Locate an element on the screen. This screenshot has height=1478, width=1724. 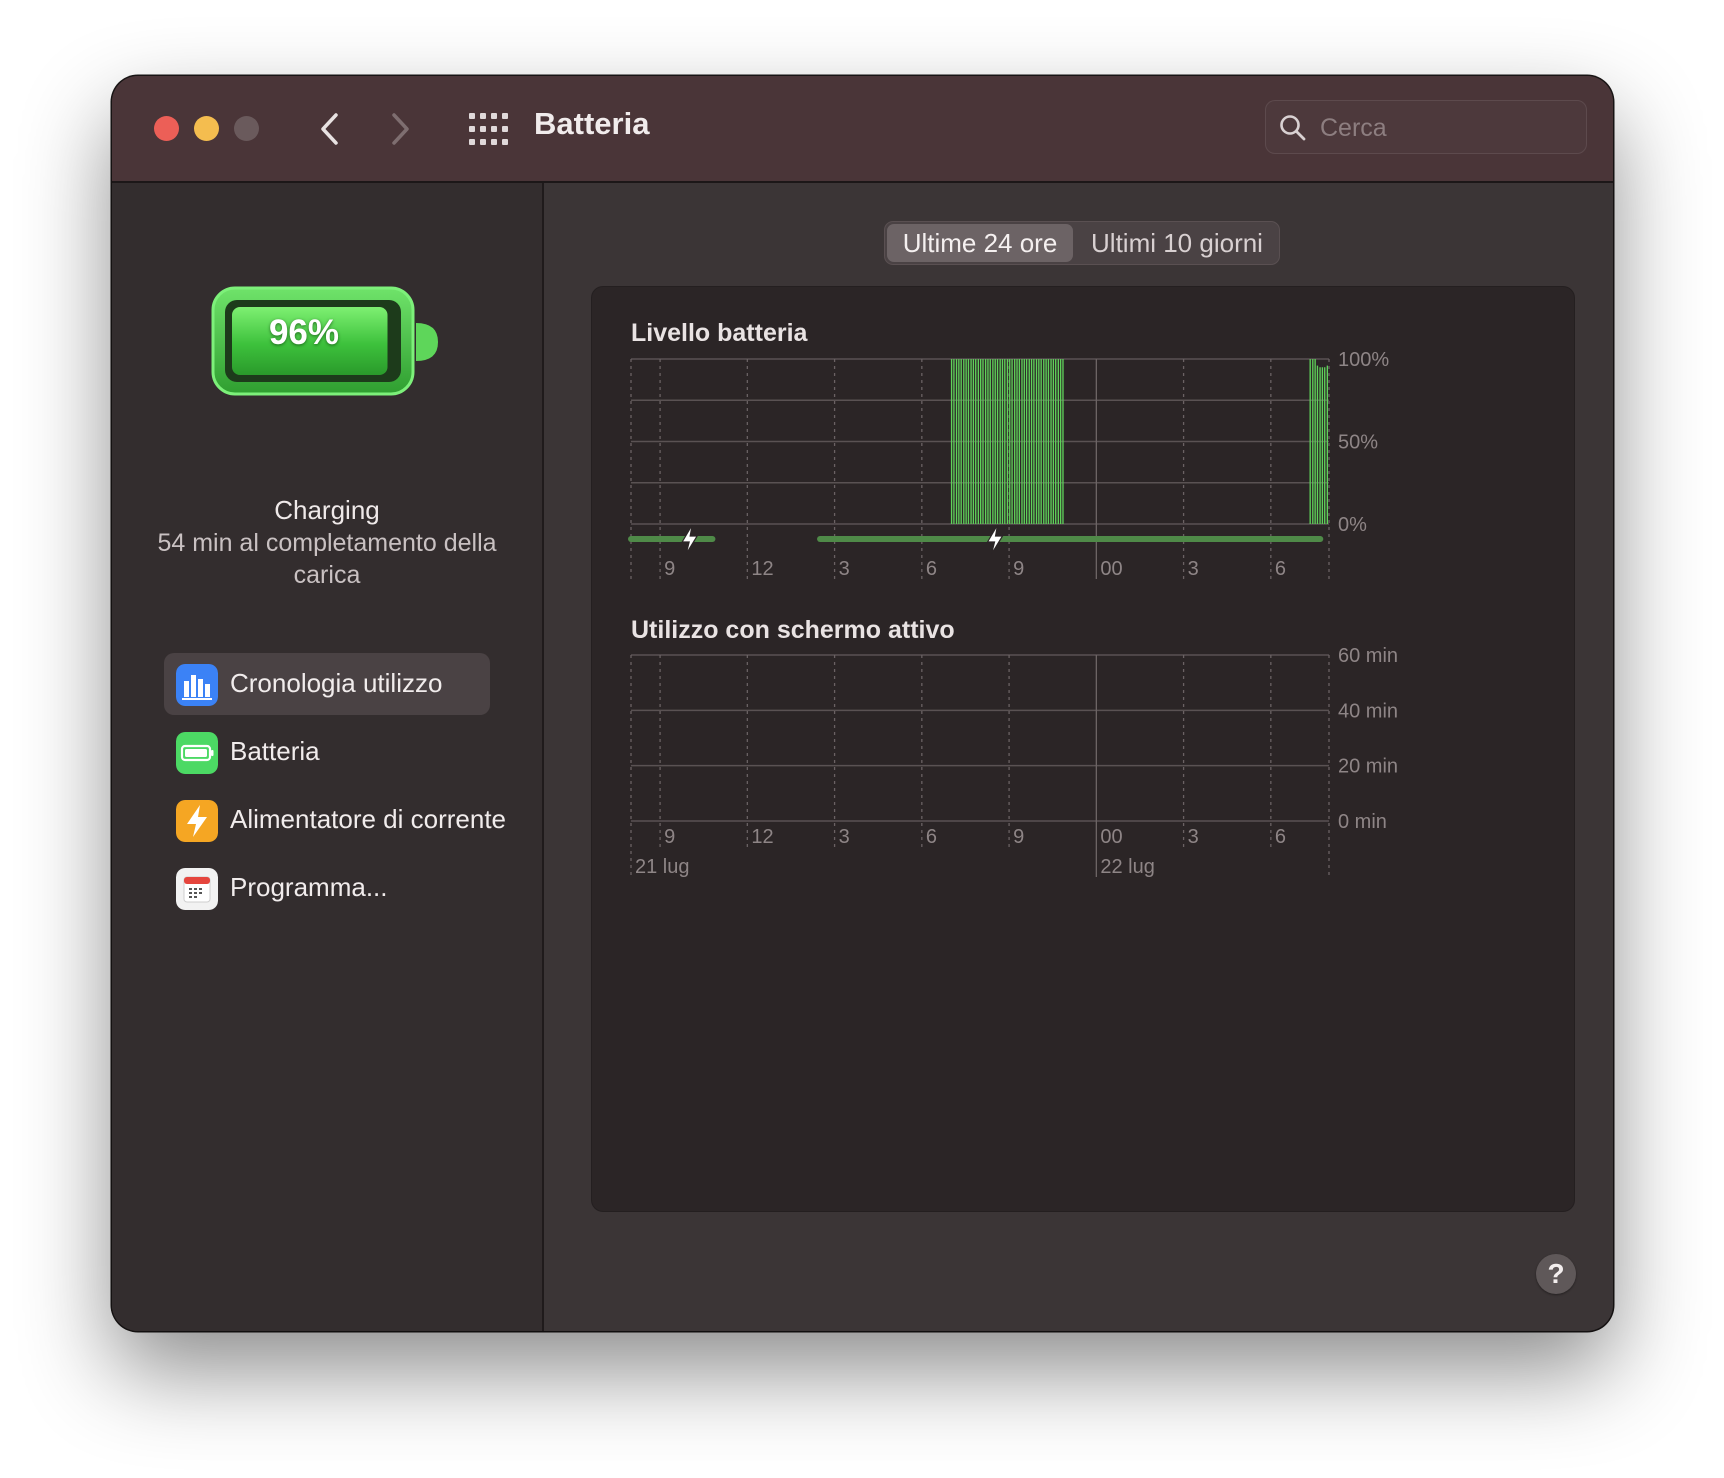
forward-button is located at coordinates (400, 129).